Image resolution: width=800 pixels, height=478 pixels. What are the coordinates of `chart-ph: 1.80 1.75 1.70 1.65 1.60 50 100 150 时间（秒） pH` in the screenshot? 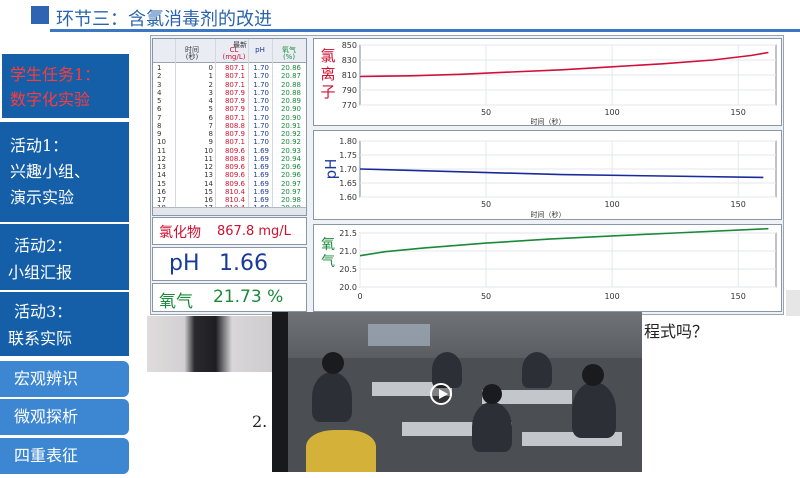 It's located at (547, 175).